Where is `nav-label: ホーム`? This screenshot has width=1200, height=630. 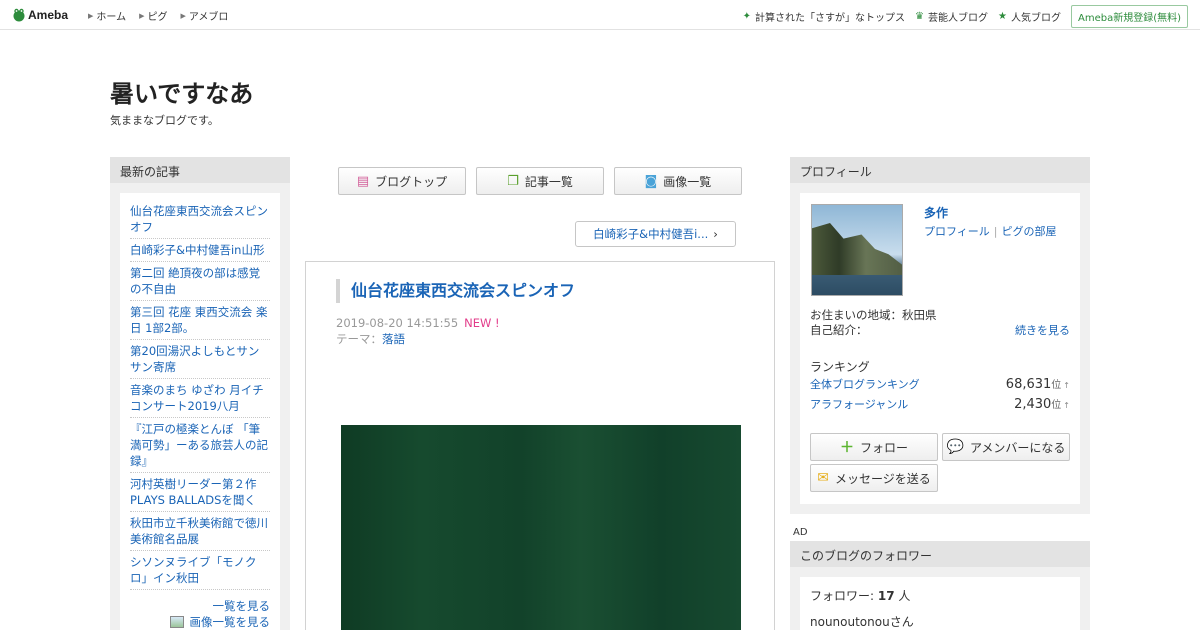
nav-label: ホーム is located at coordinates (111, 17).